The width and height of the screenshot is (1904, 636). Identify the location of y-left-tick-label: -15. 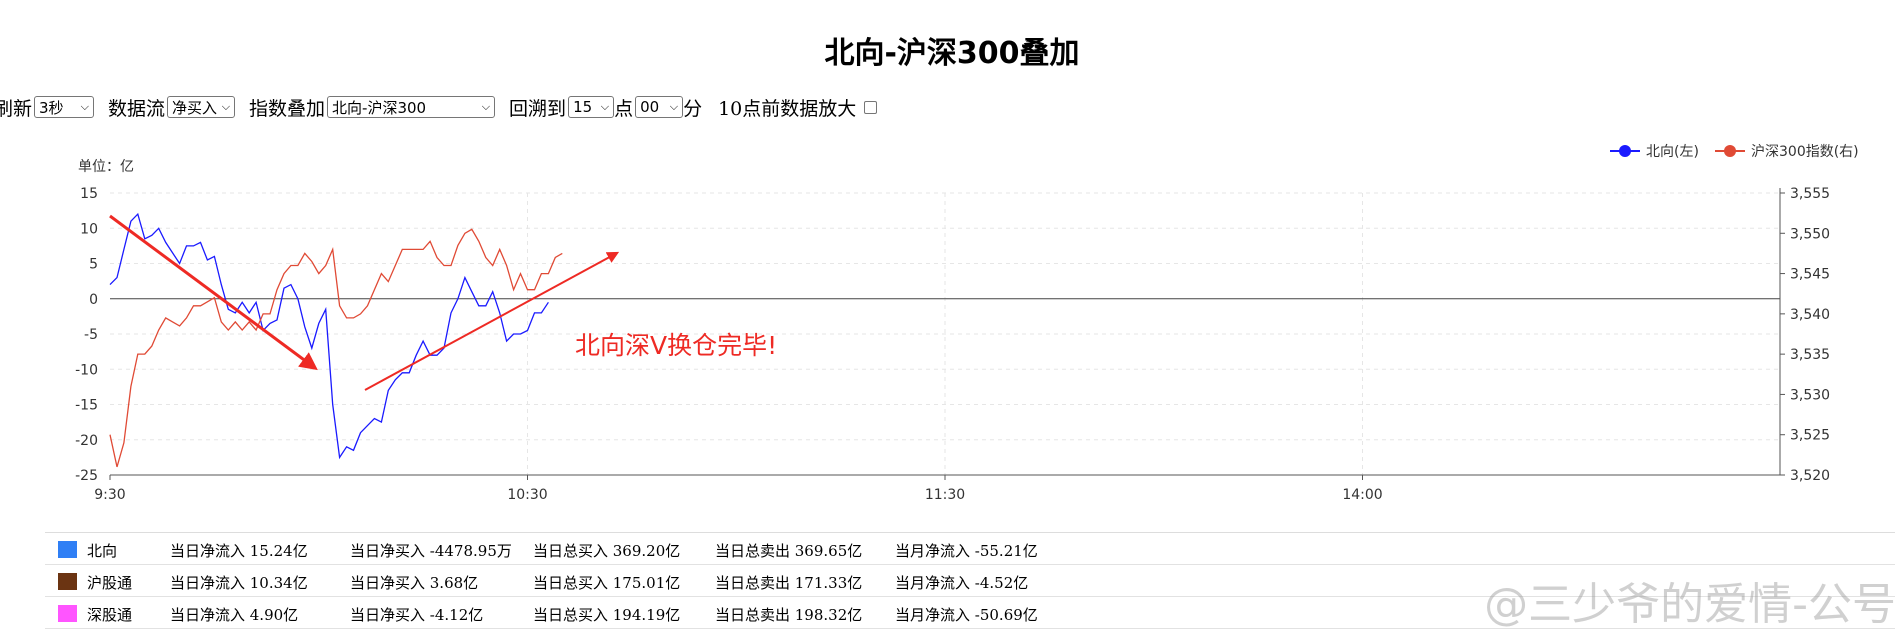
(86, 406).